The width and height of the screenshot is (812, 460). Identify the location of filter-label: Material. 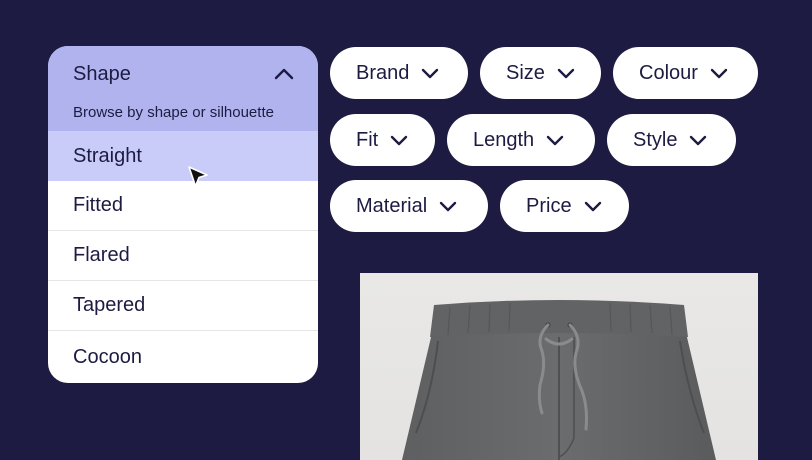
(392, 205).